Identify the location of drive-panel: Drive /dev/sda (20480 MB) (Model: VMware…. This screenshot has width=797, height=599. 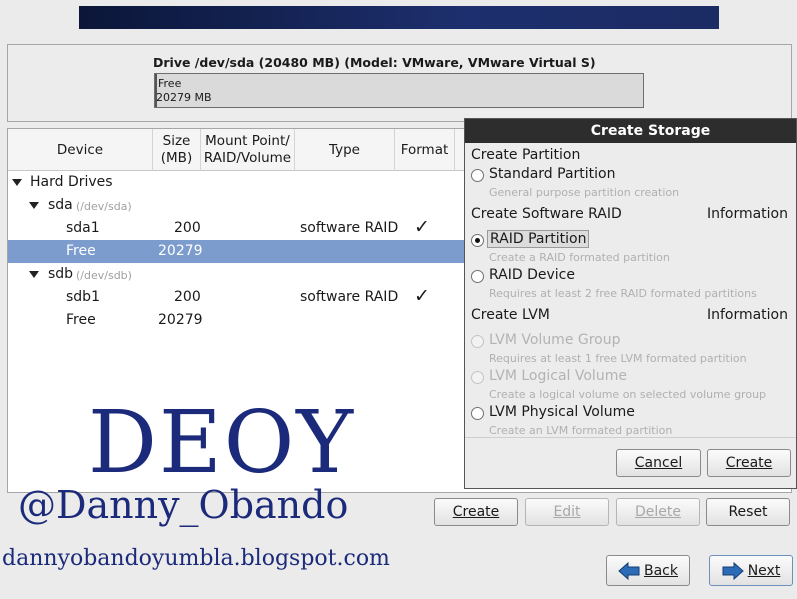
(399, 83).